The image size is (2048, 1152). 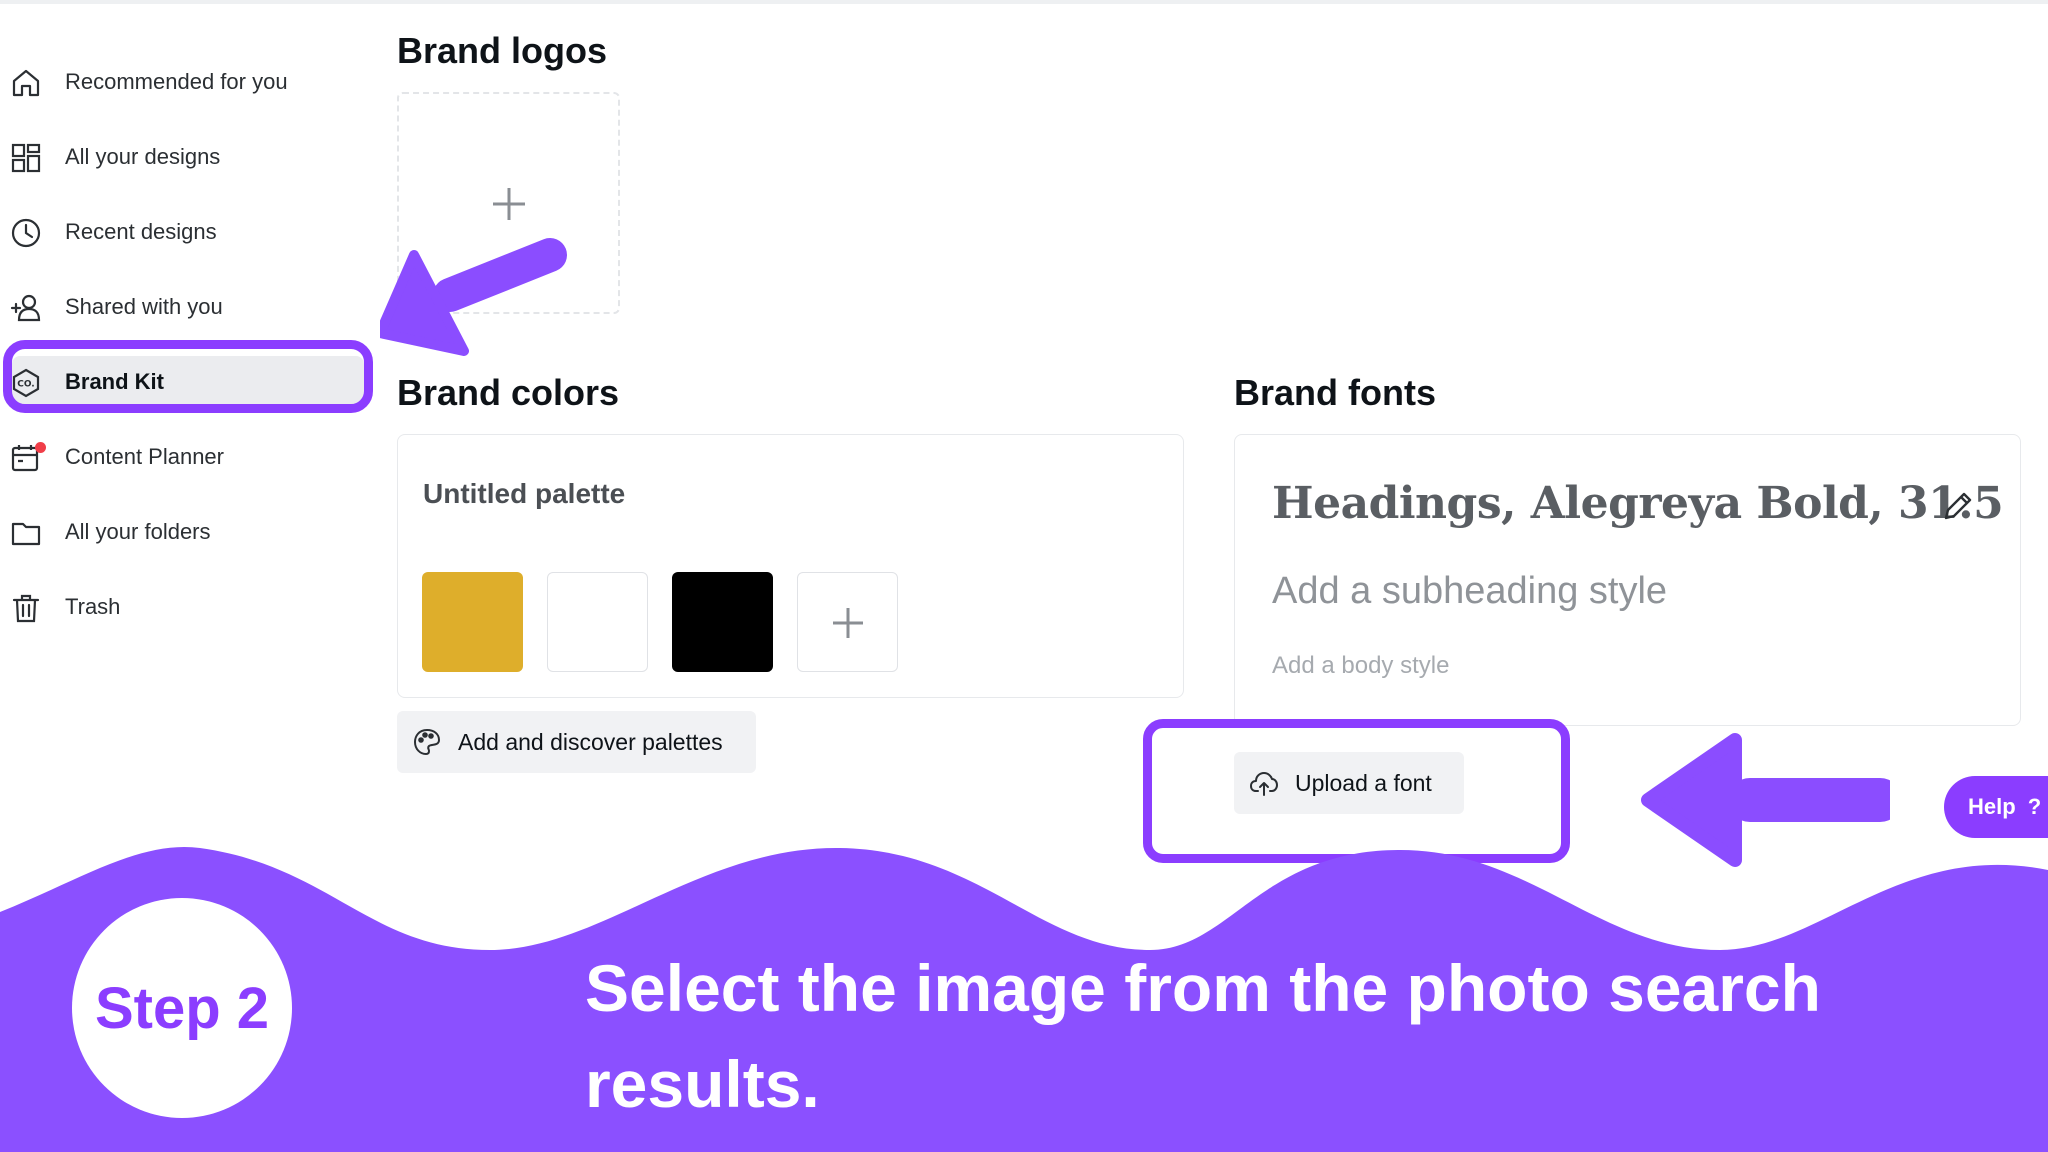 What do you see at coordinates (1363, 782) in the screenshot?
I see `upload-font-label: Upload a font` at bounding box center [1363, 782].